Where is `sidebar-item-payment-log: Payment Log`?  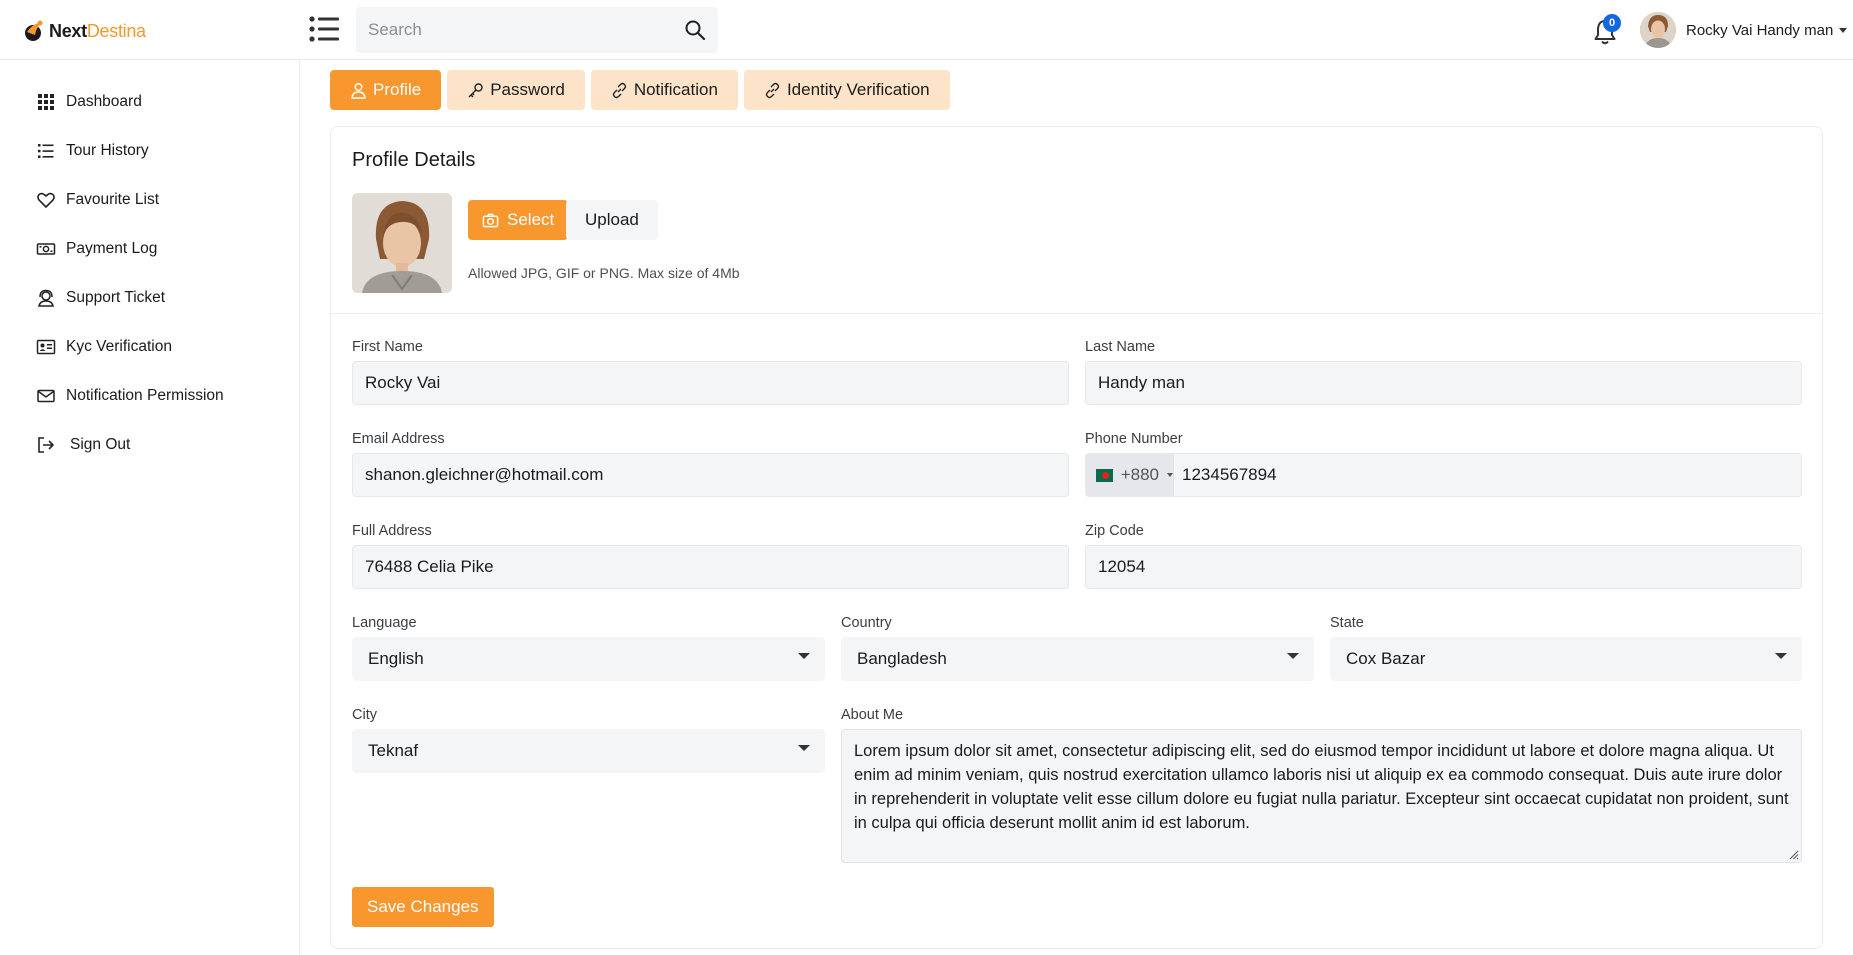
sidebar-item-payment-log: Payment Log is located at coordinates (96, 249).